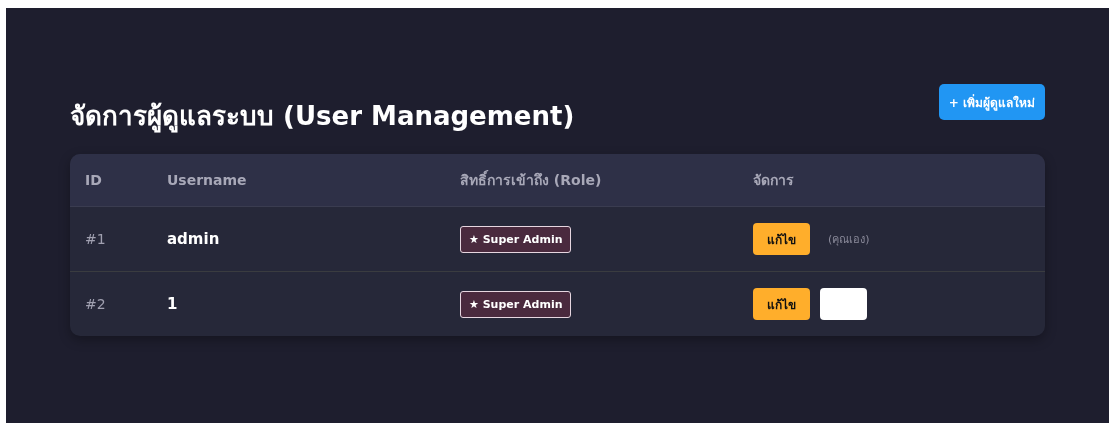 This screenshot has width=1109, height=423. I want to click on id-cell-text: #2, so click(95, 304).